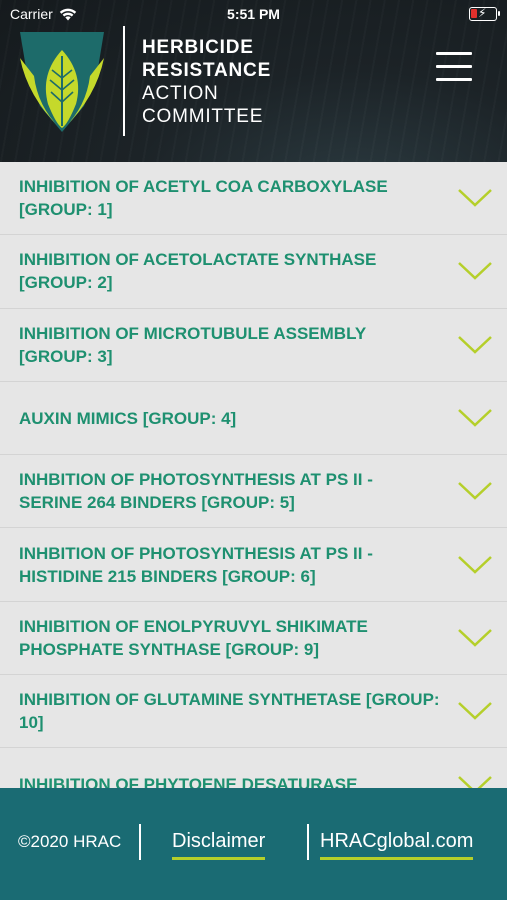 Image resolution: width=507 pixels, height=900 pixels. I want to click on org-name-line-4: COMMITTEE, so click(203, 116).